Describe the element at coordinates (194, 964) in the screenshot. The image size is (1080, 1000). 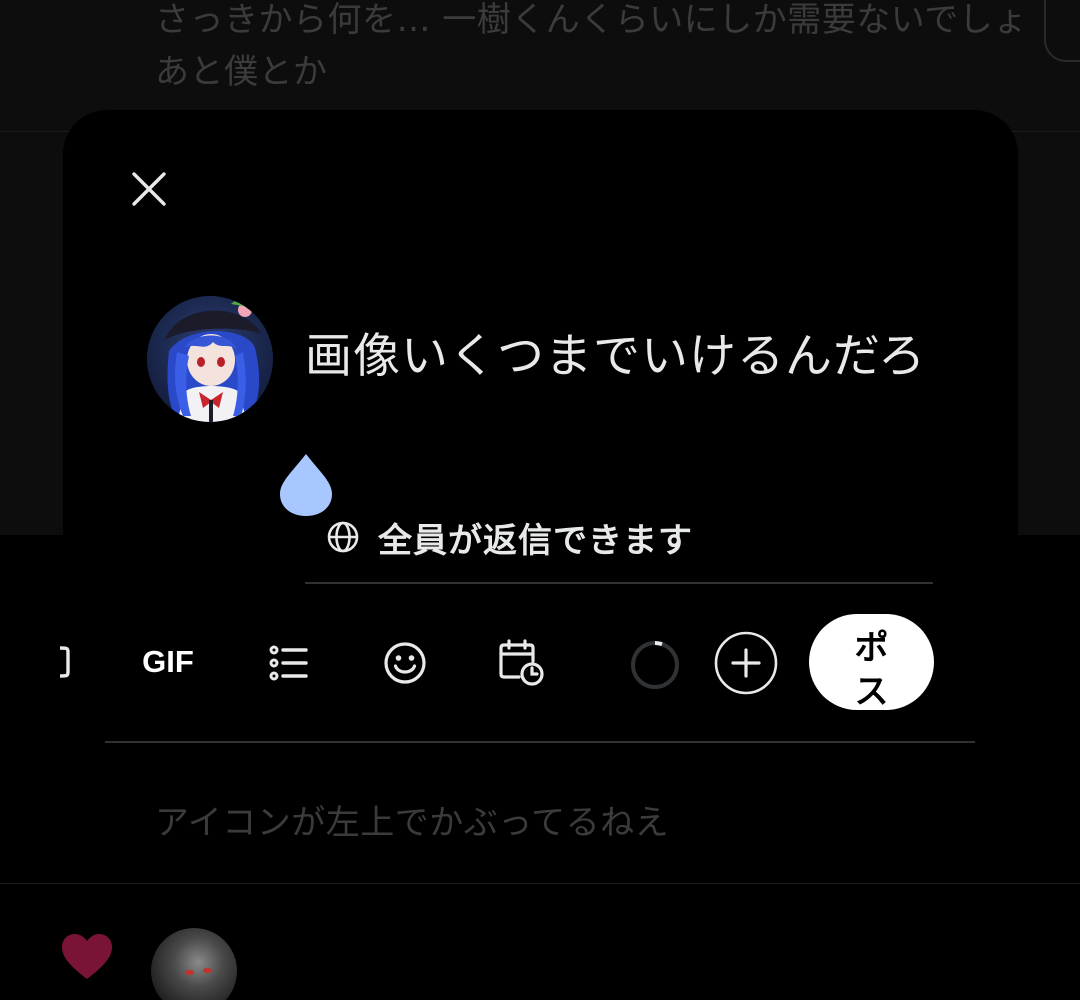
I see `liker-avatar` at that location.